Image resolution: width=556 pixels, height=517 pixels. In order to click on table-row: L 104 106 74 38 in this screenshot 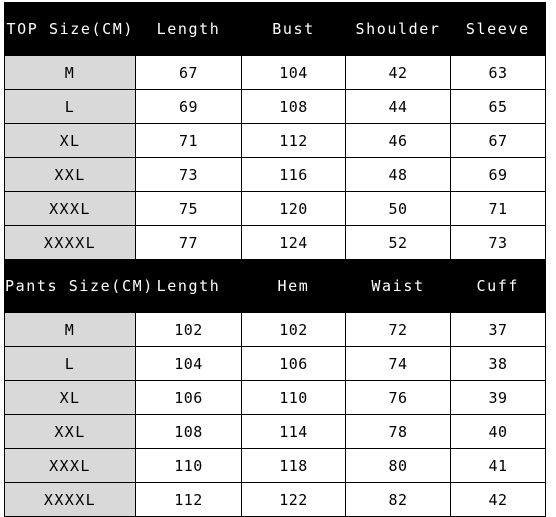, I will do `click(275, 363)`.